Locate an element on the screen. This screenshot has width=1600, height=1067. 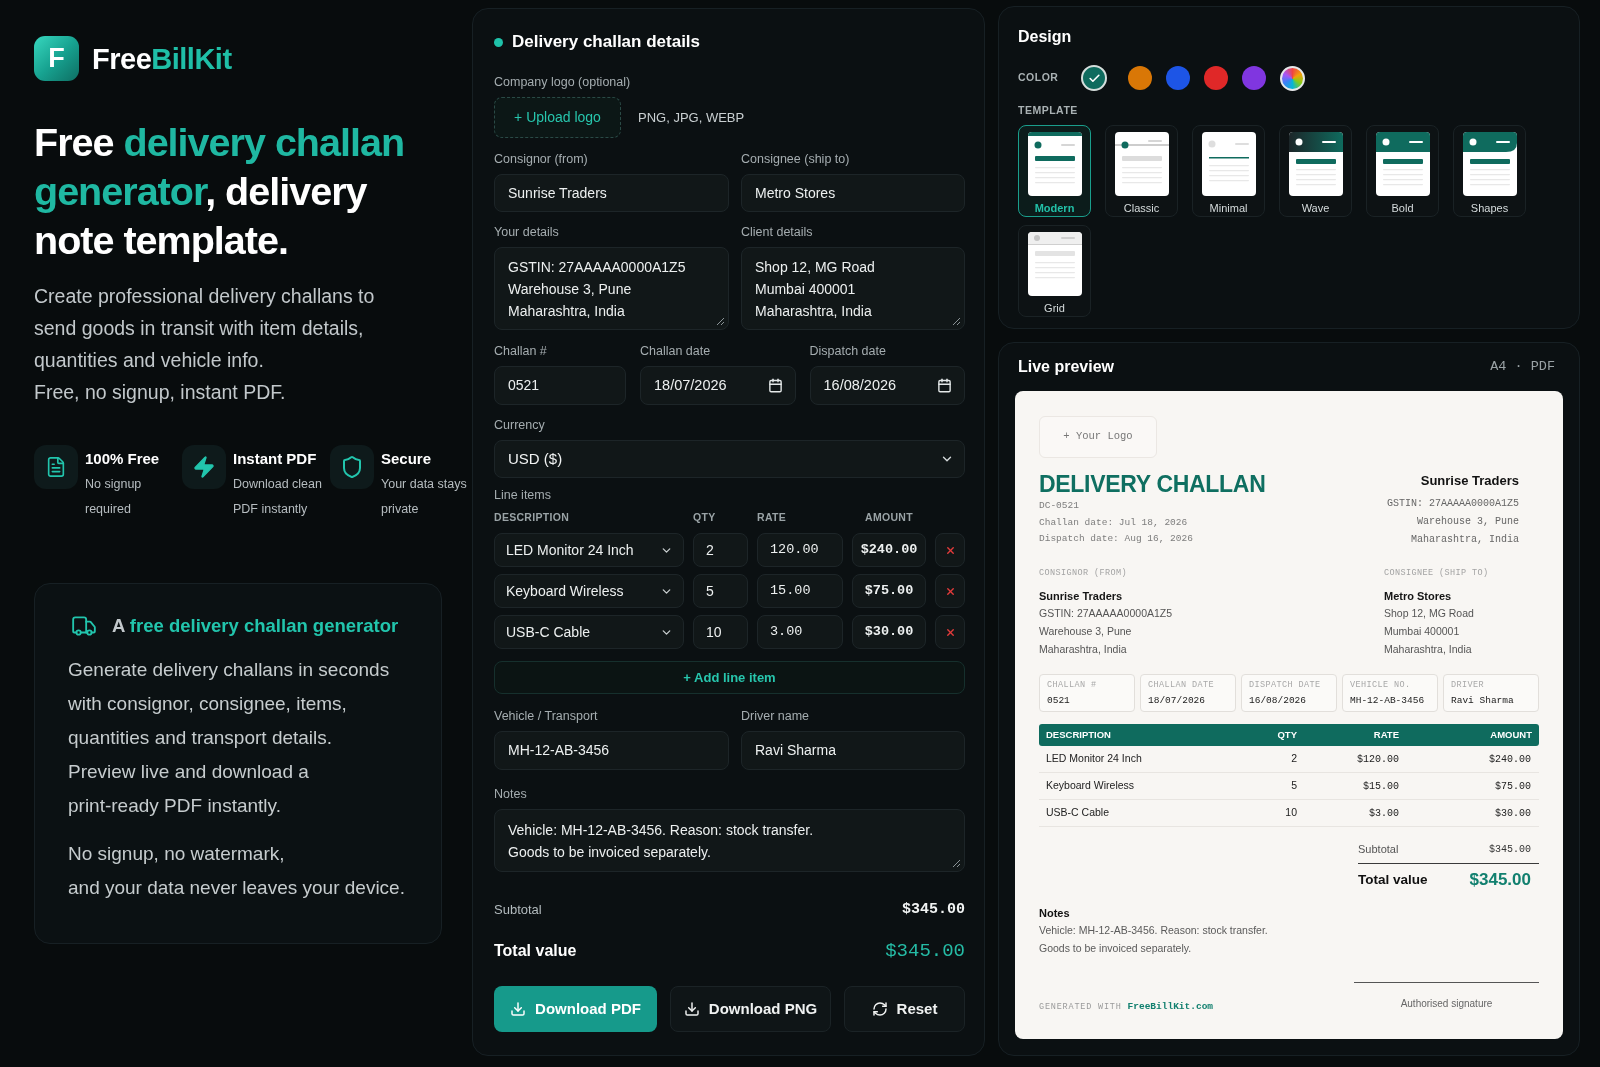
description-select: LED Monitor 24 Inch is located at coordinates (589, 550).